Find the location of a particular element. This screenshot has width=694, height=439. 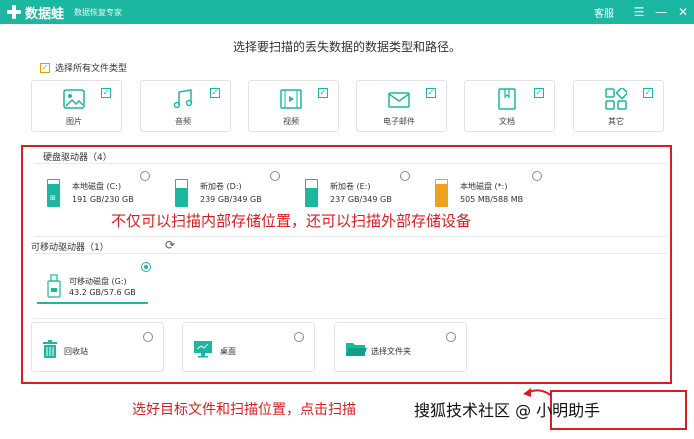

drive-size: 191 GB/230 GB is located at coordinates (103, 199).